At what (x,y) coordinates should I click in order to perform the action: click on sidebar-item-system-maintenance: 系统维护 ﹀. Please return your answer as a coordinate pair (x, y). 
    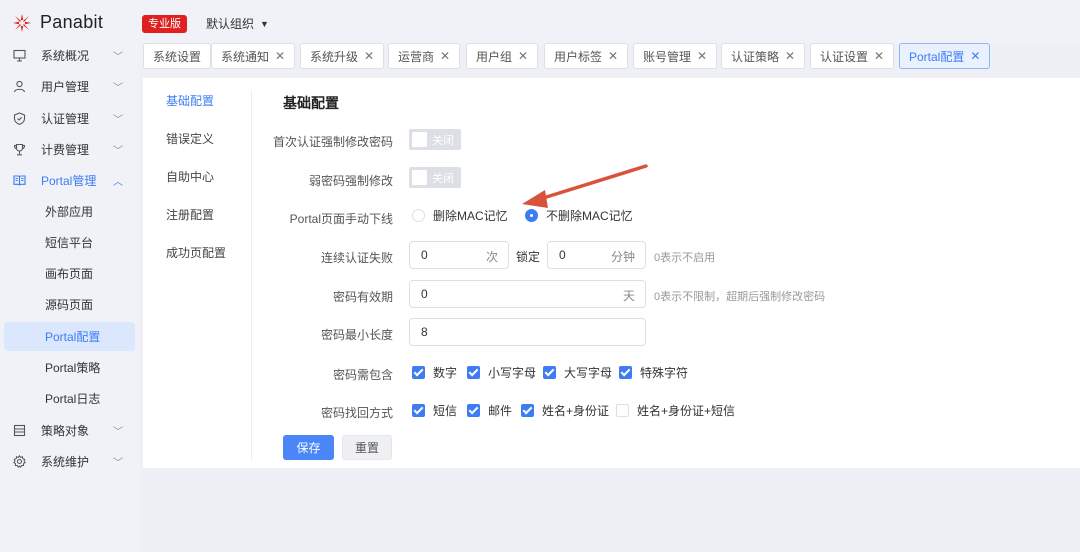
    Looking at the image, I should click on (70, 461).